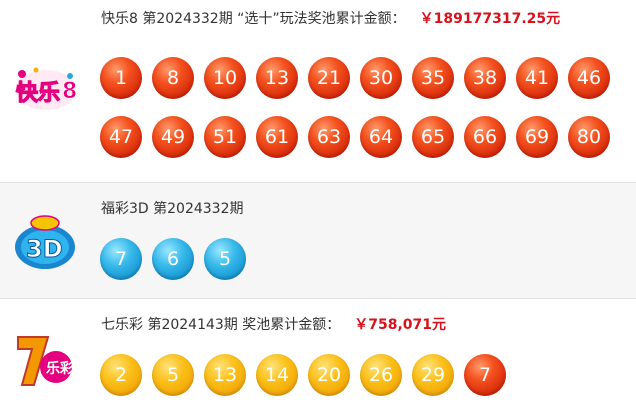 This screenshot has width=636, height=414. What do you see at coordinates (277, 137) in the screenshot?
I see `kl8-ball: 61` at bounding box center [277, 137].